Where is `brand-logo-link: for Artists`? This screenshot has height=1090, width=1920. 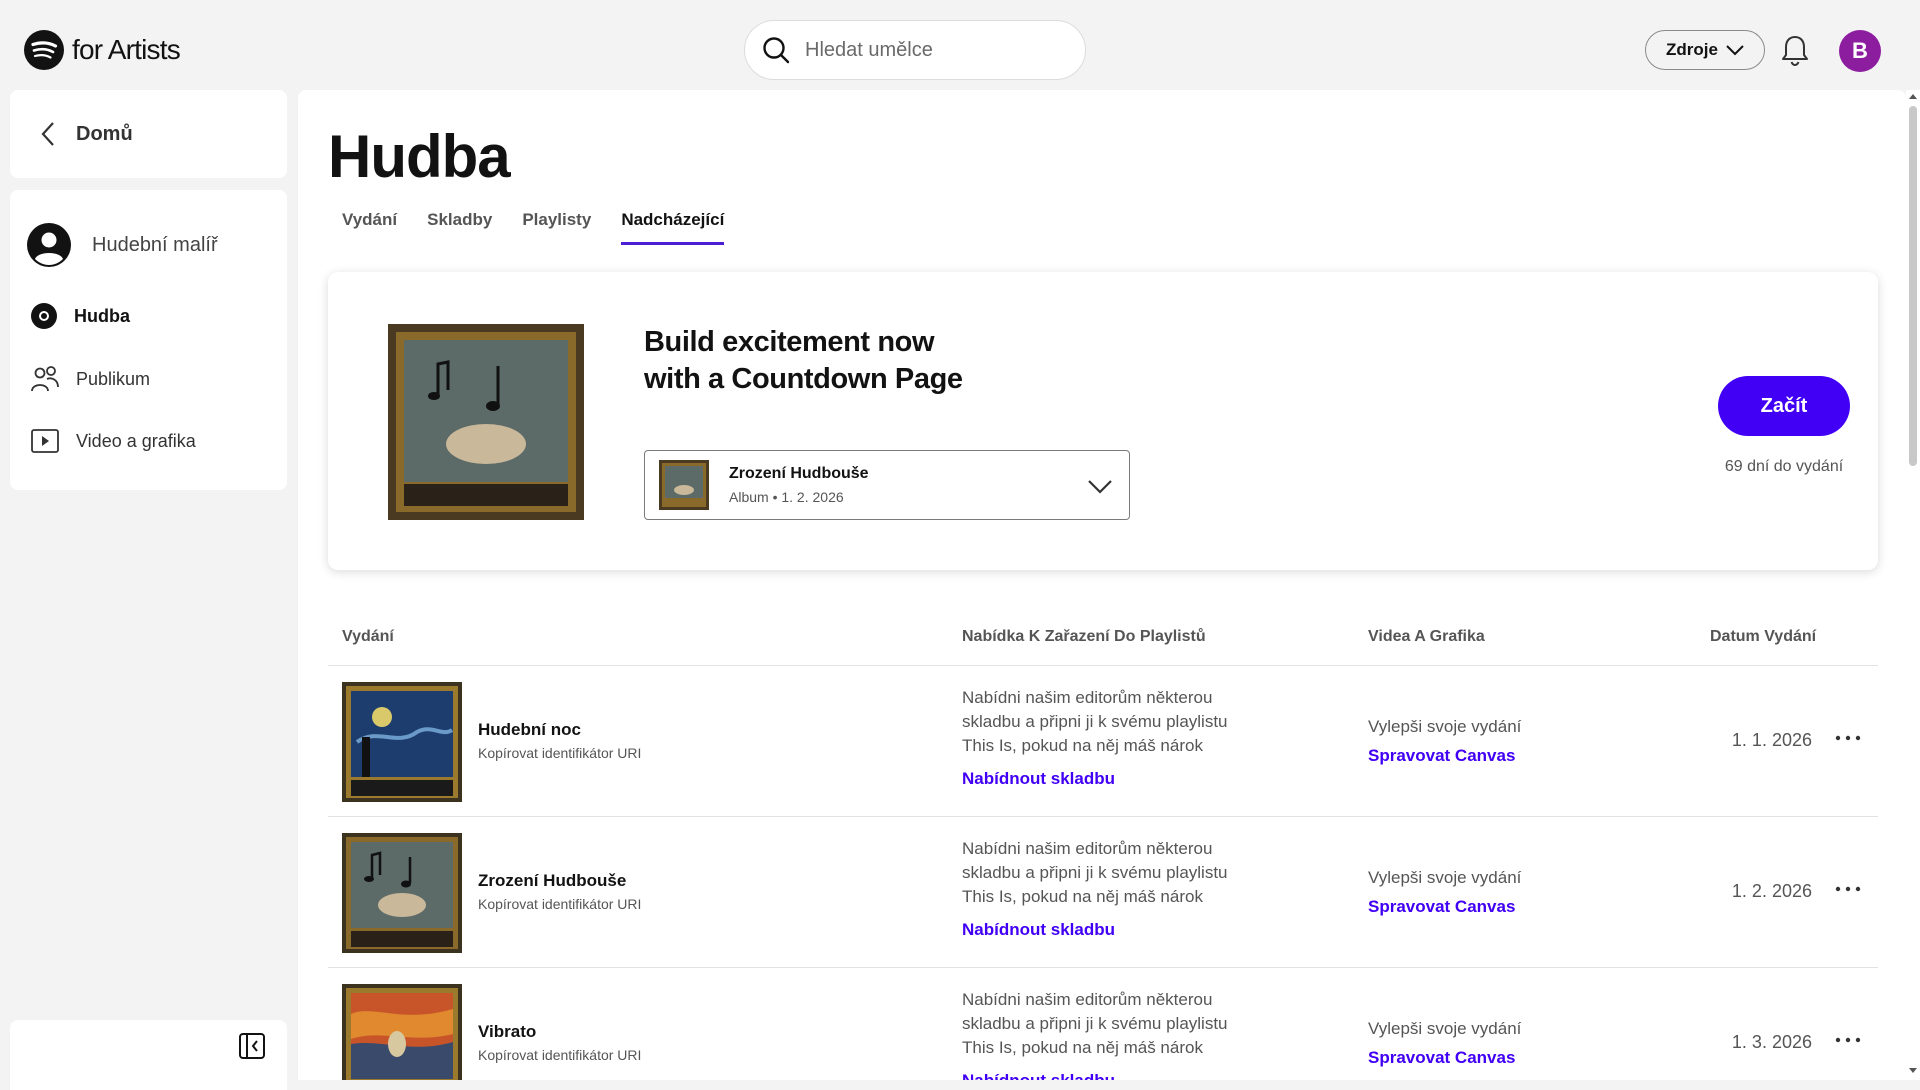
brand-logo-link: for Artists is located at coordinates (102, 50).